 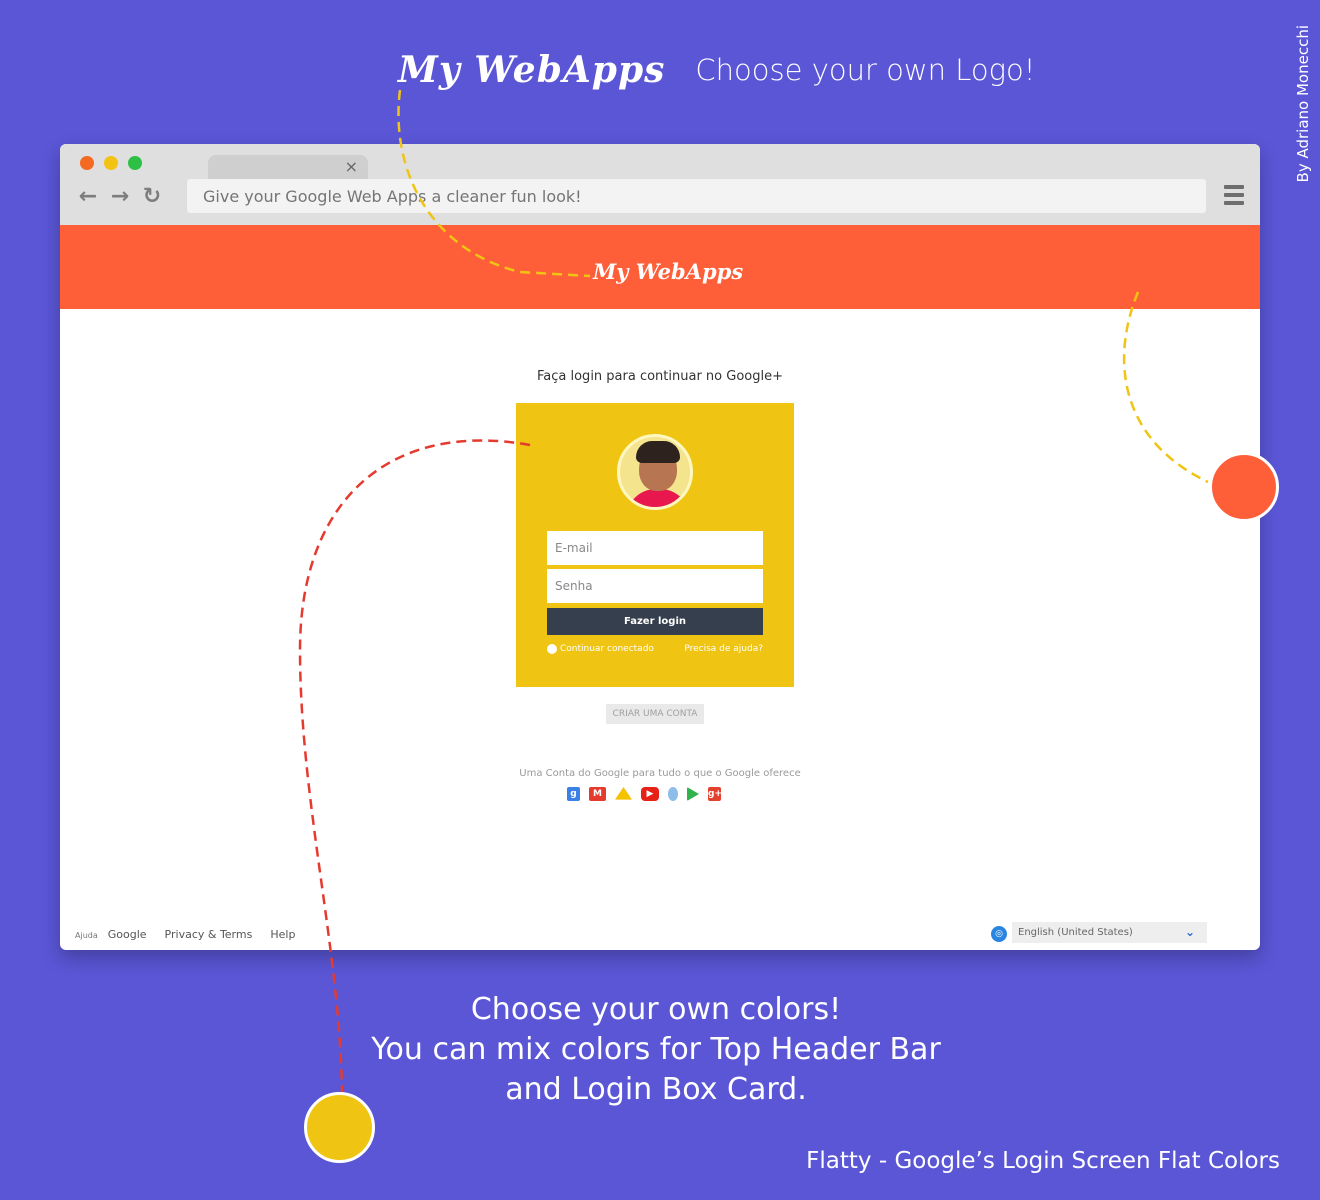 I want to click on stay-signed-in-label: Continuar conectado, so click(x=607, y=649).